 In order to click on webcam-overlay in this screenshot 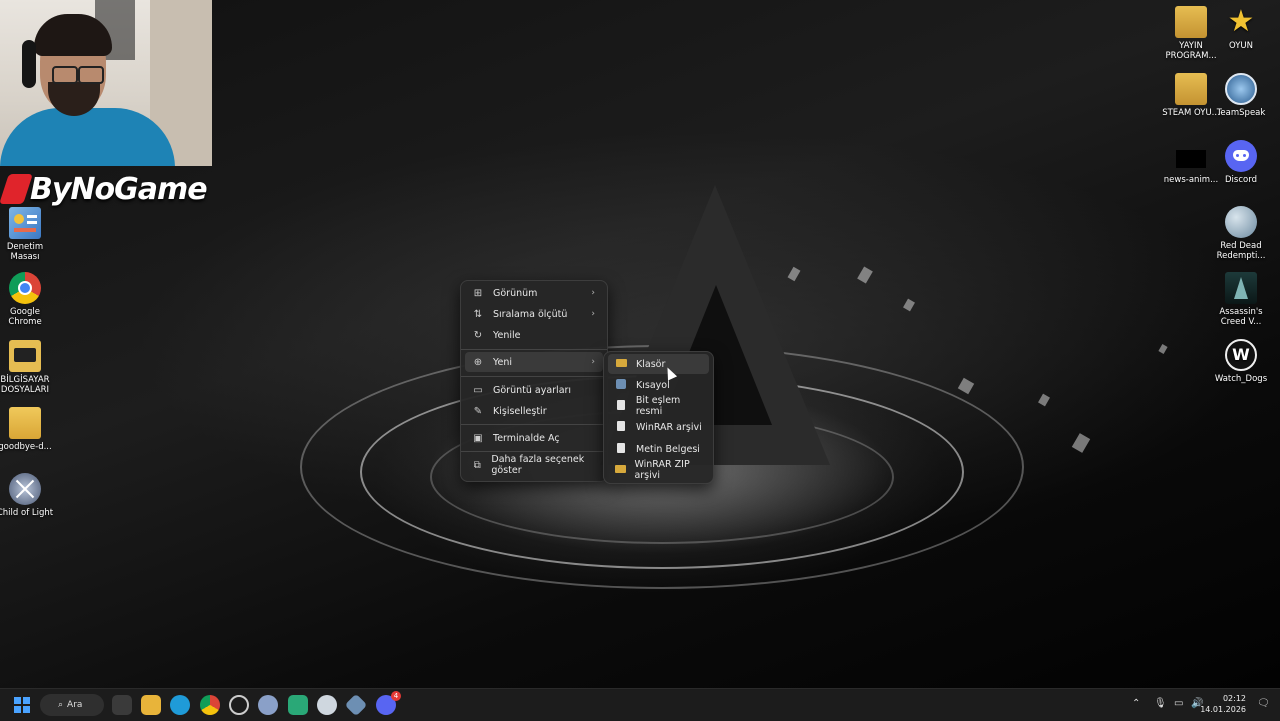, I will do `click(106, 83)`.